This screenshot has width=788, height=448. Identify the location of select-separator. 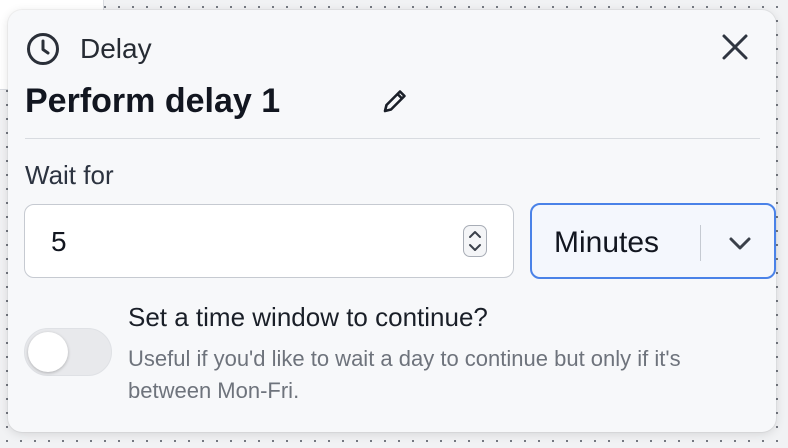
(700, 243).